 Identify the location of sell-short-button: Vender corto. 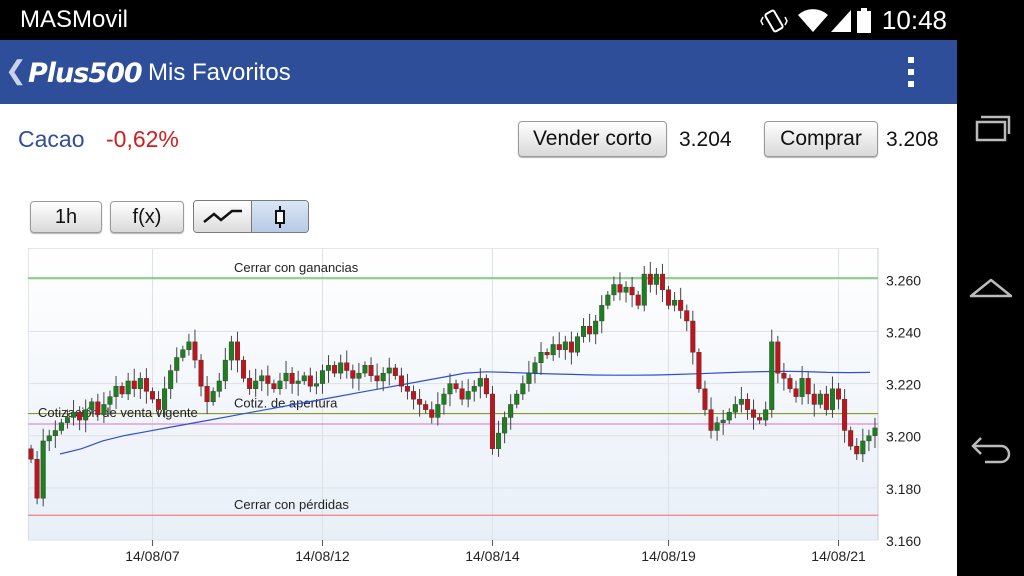
(592, 139).